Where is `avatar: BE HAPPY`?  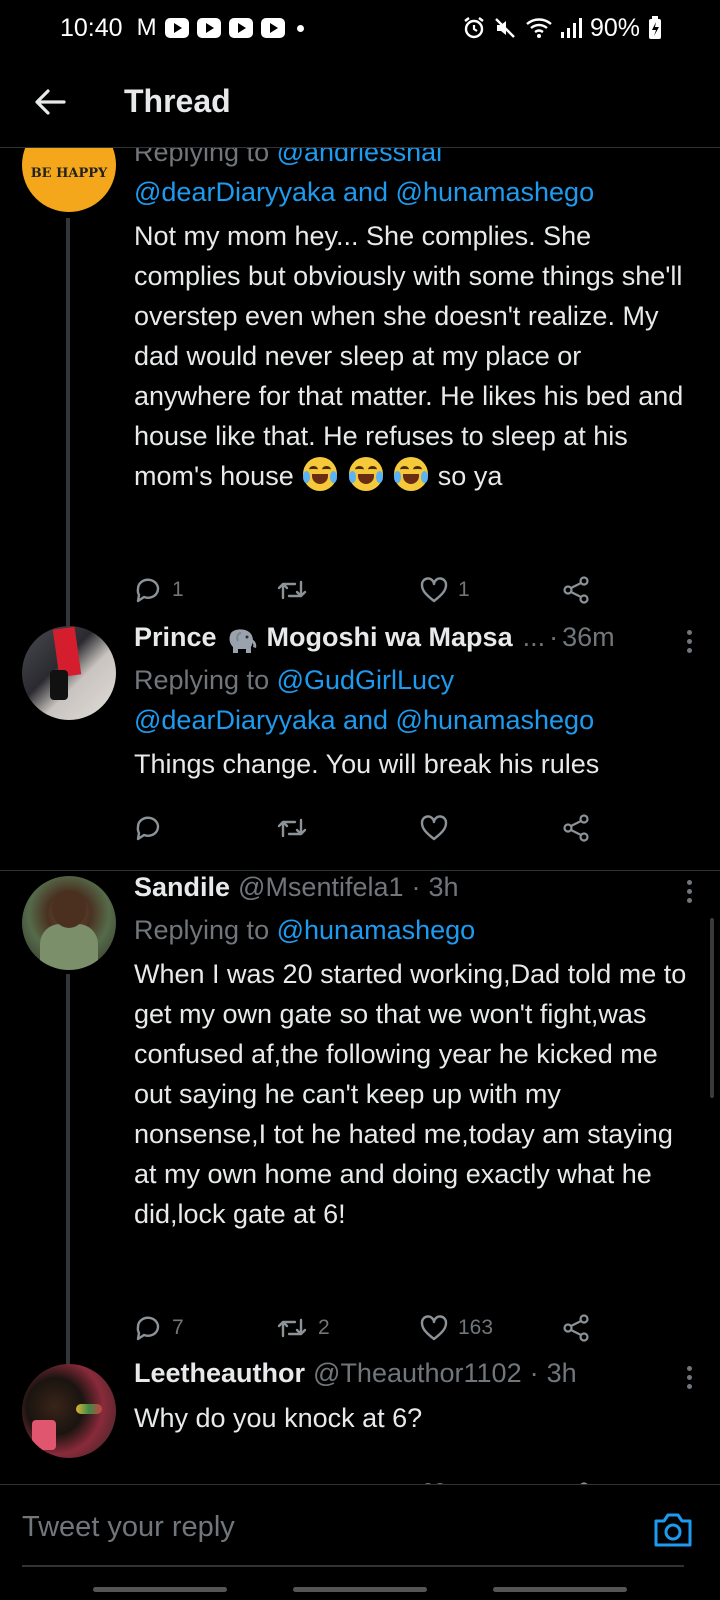 avatar: BE HAPPY is located at coordinates (69, 180).